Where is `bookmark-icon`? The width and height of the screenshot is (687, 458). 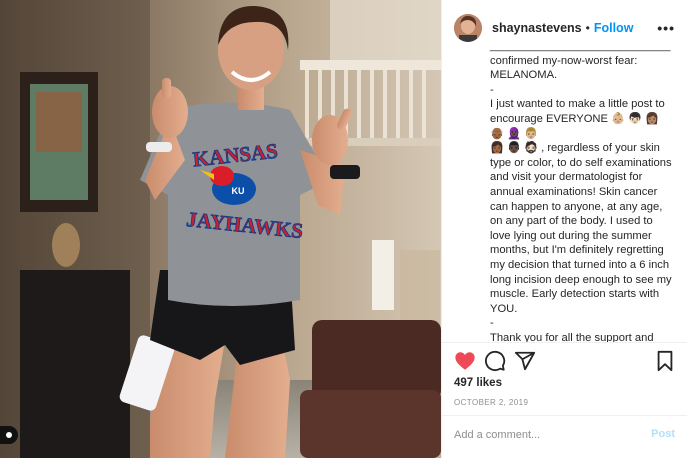 bookmark-icon is located at coordinates (665, 361).